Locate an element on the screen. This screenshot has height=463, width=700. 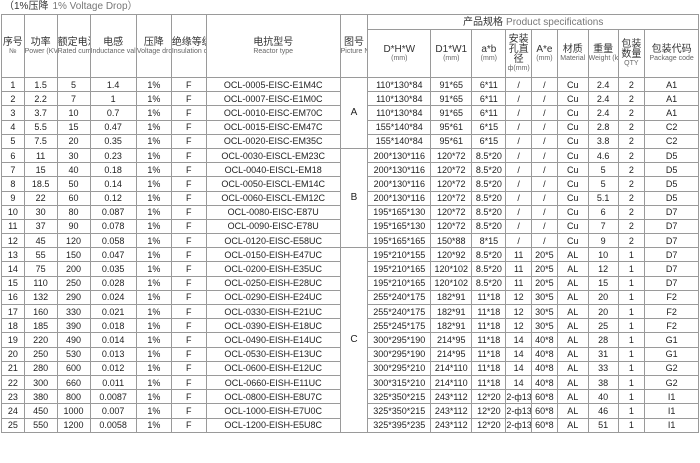
header-power: 功率Power (KVA) is located at coordinates (40, 46).